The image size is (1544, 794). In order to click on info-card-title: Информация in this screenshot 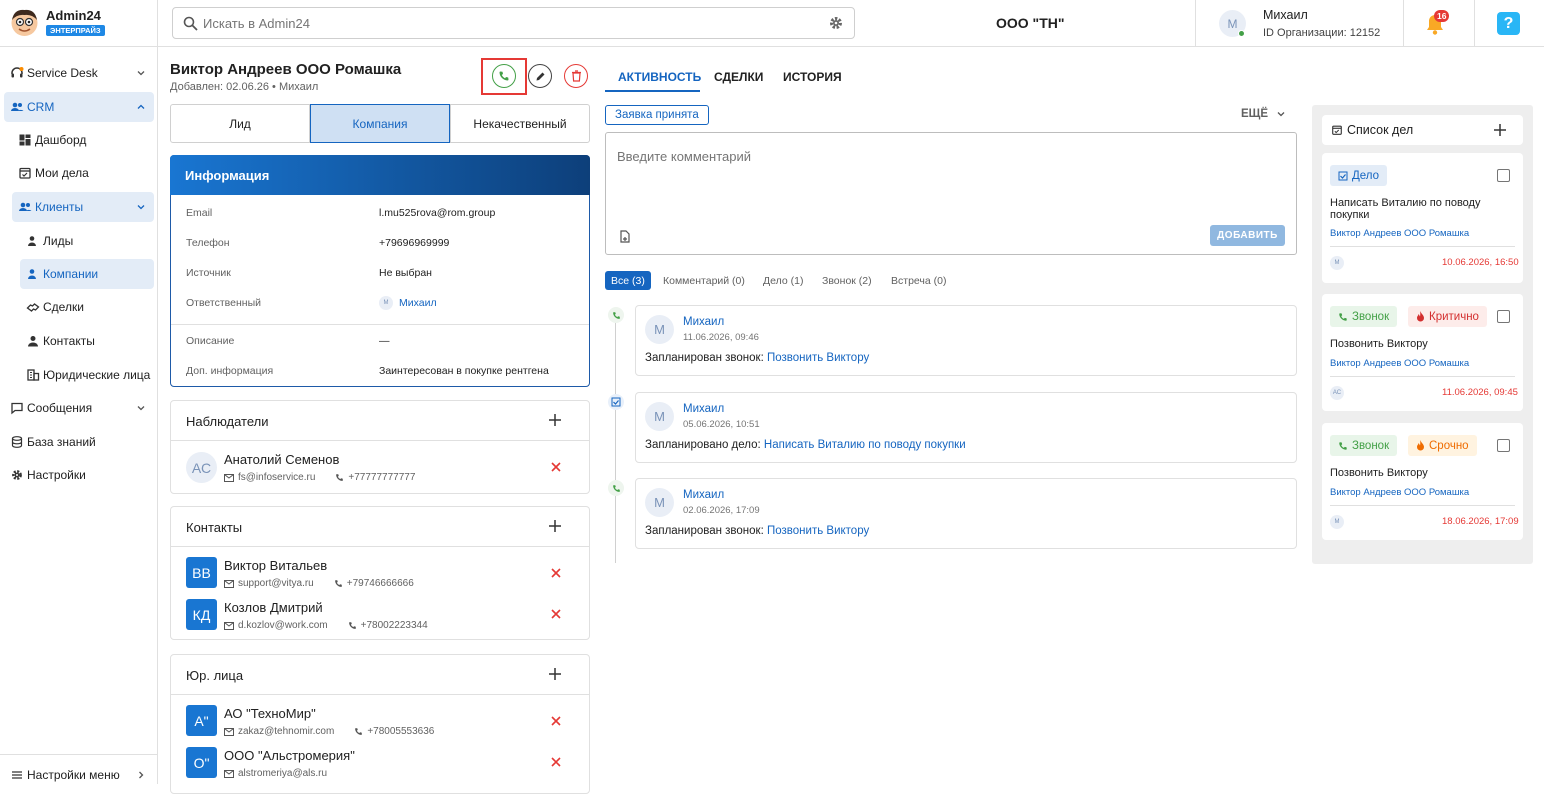, I will do `click(227, 175)`.